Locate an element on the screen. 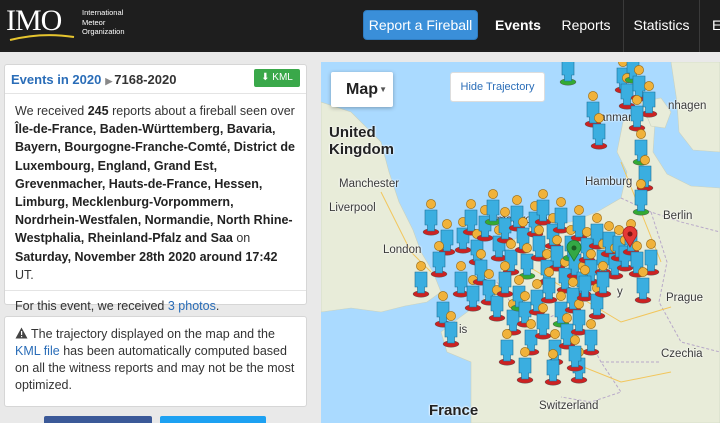 The width and height of the screenshot is (720, 423). report-count: 245 is located at coordinates (98, 111).